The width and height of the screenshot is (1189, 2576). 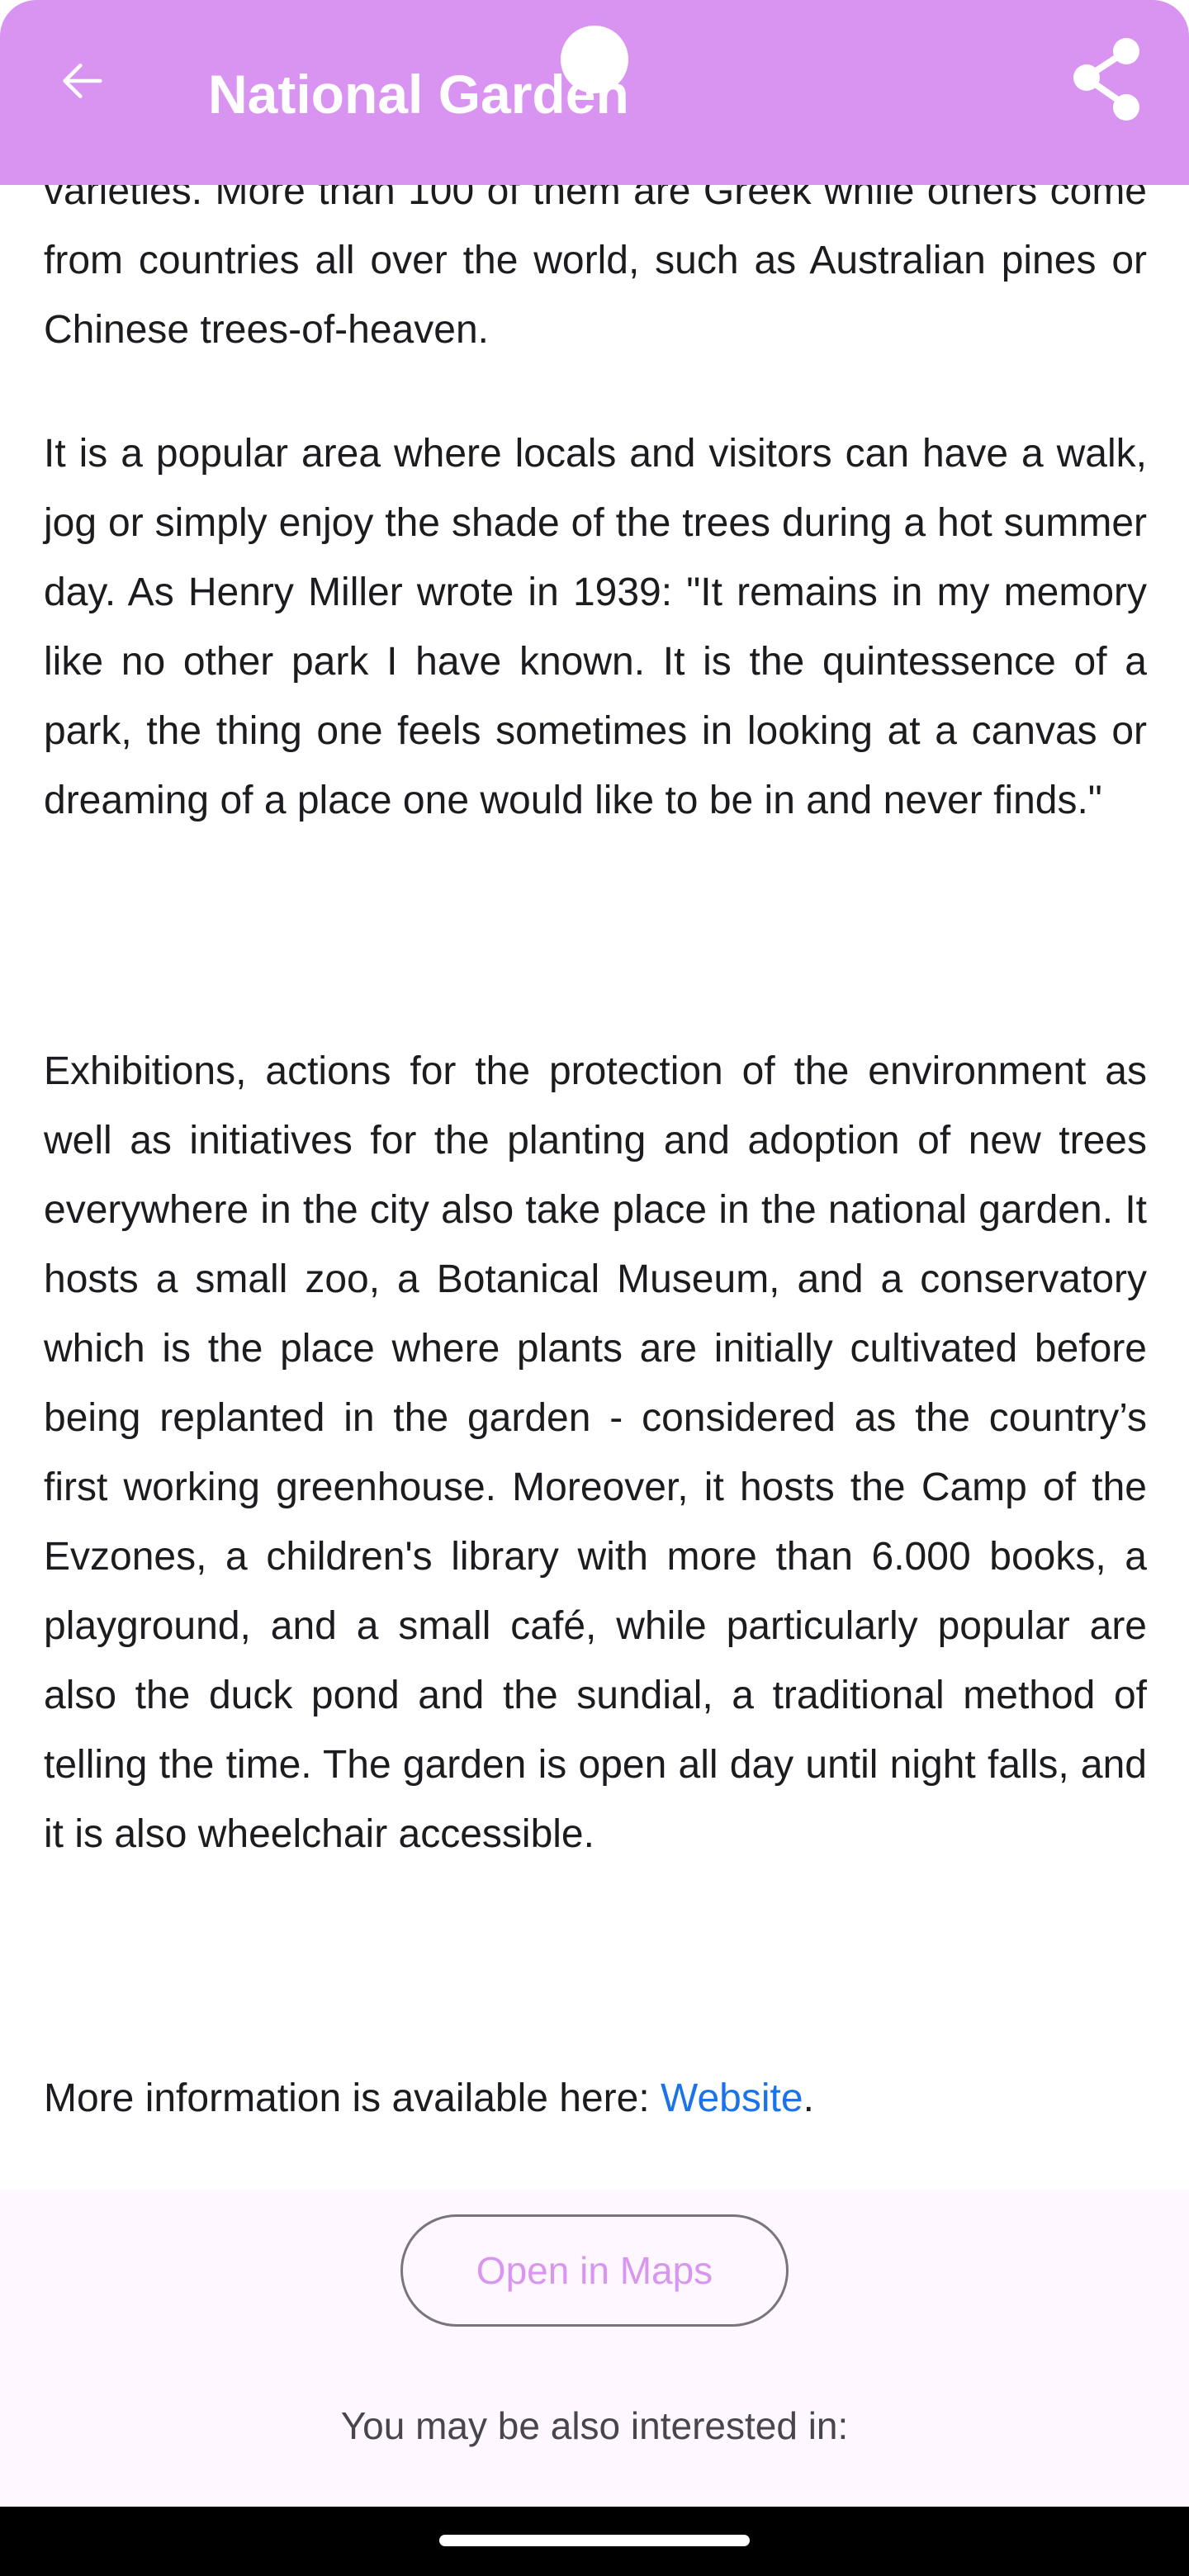 I want to click on arrow-left-icon, so click(x=82, y=81).